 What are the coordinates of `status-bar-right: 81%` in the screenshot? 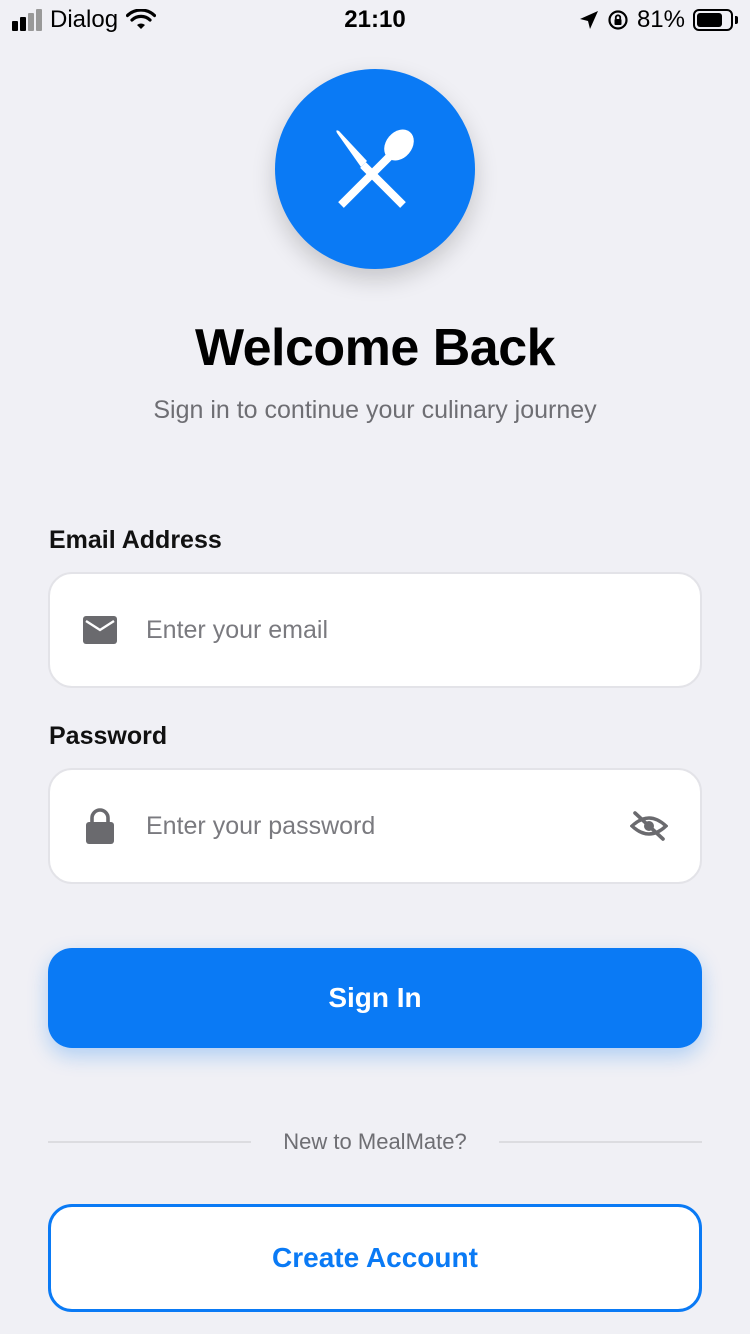 It's located at (658, 20).